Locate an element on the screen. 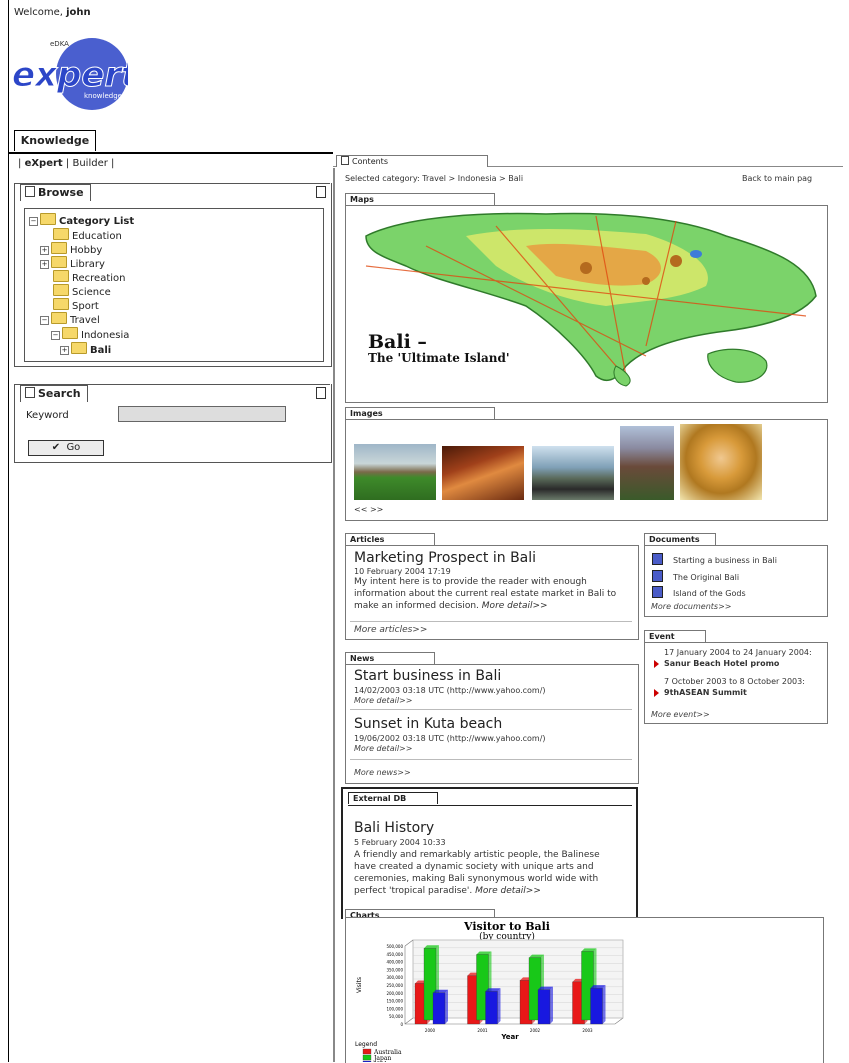 Image resolution: width=849 pixels, height=1063 pixels. tree-item-education: Education is located at coordinates (87, 235).